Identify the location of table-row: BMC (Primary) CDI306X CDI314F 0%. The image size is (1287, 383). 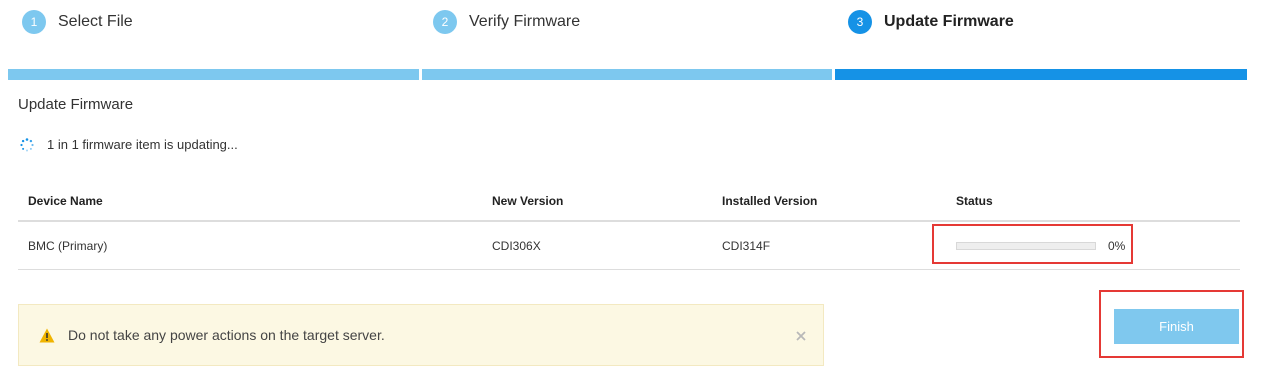
(629, 246).